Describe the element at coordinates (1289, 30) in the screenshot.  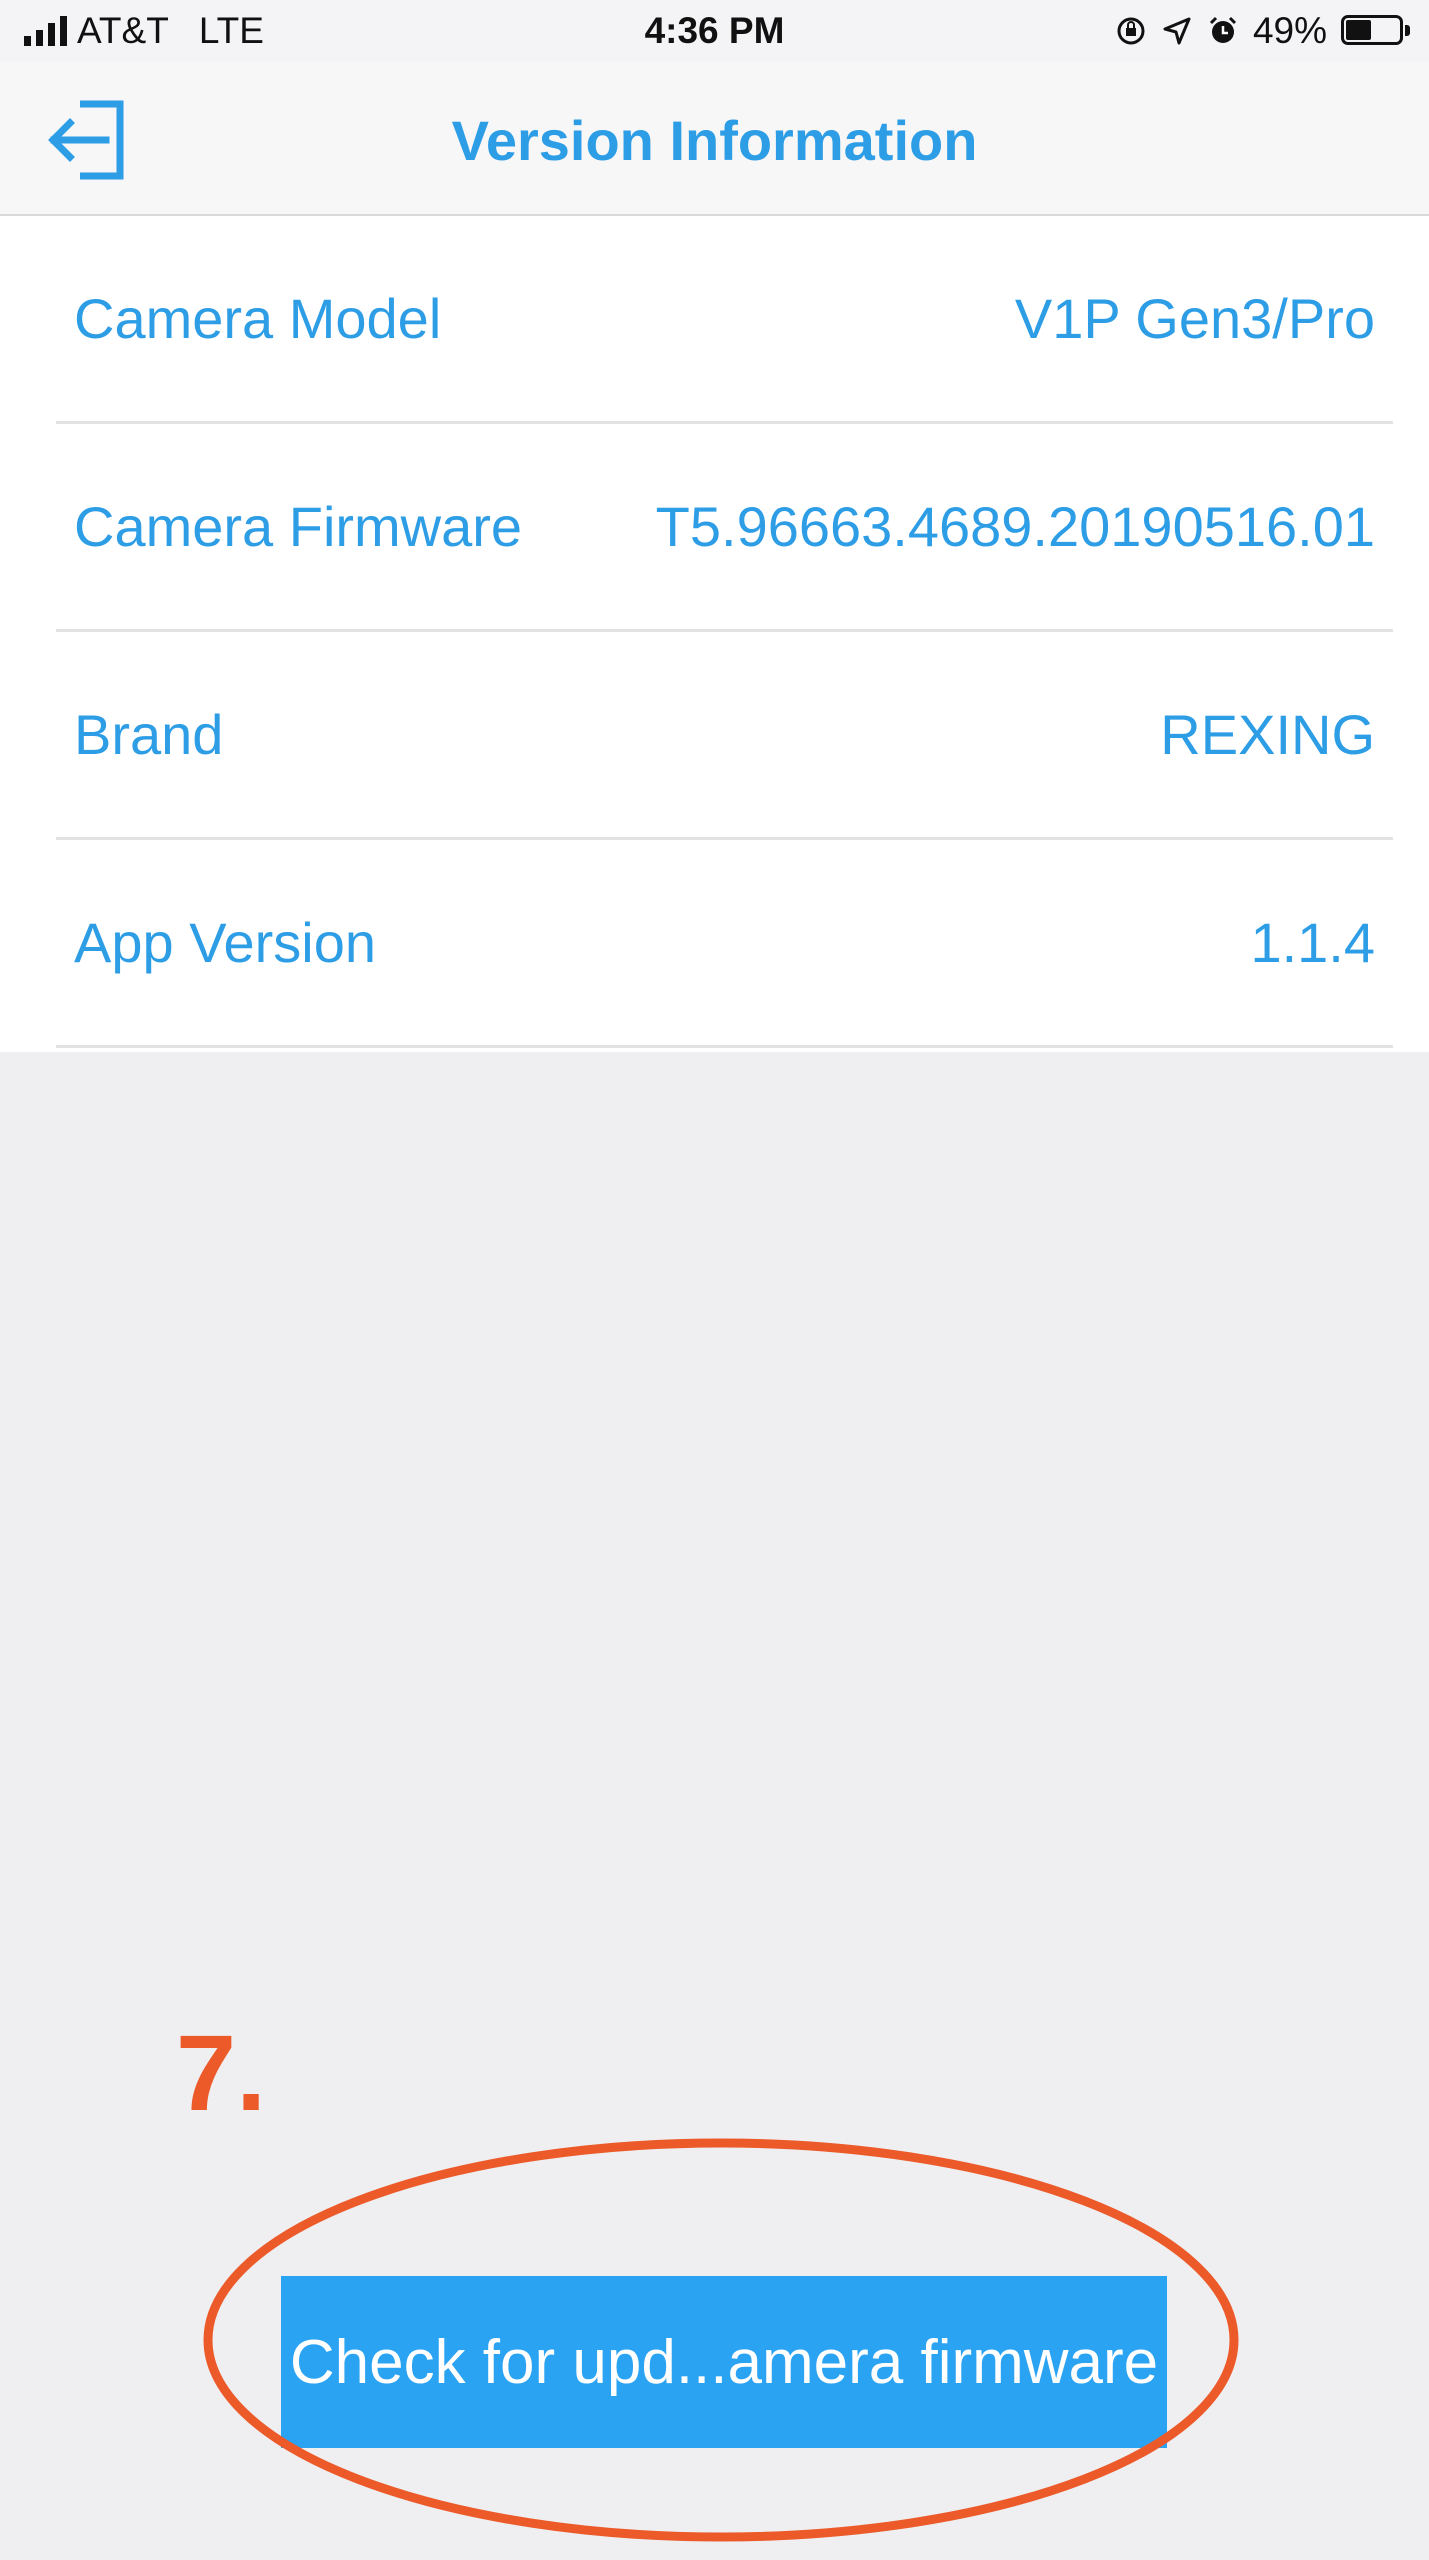
I see `battery-percent: 49%` at that location.